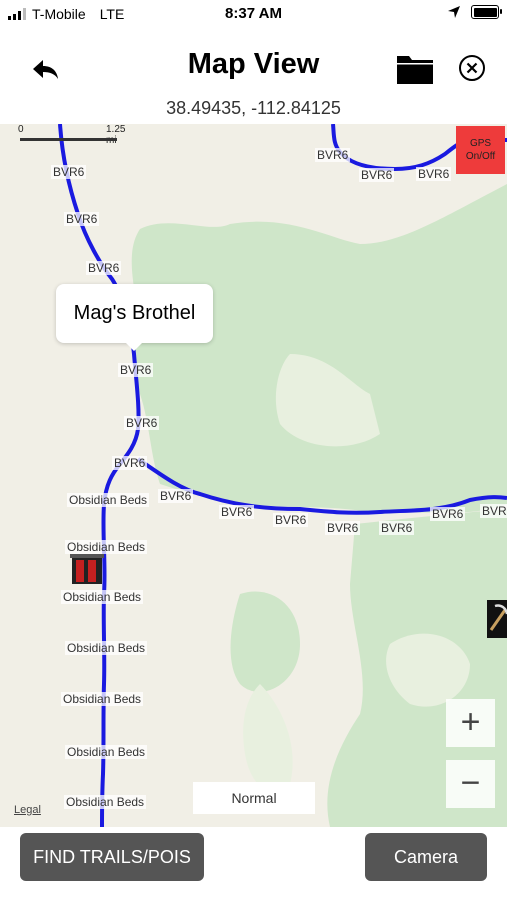 This screenshot has height=900, width=507. I want to click on bottom-toolbar: FIND TRAILS/POIS Camera, so click(253, 863).